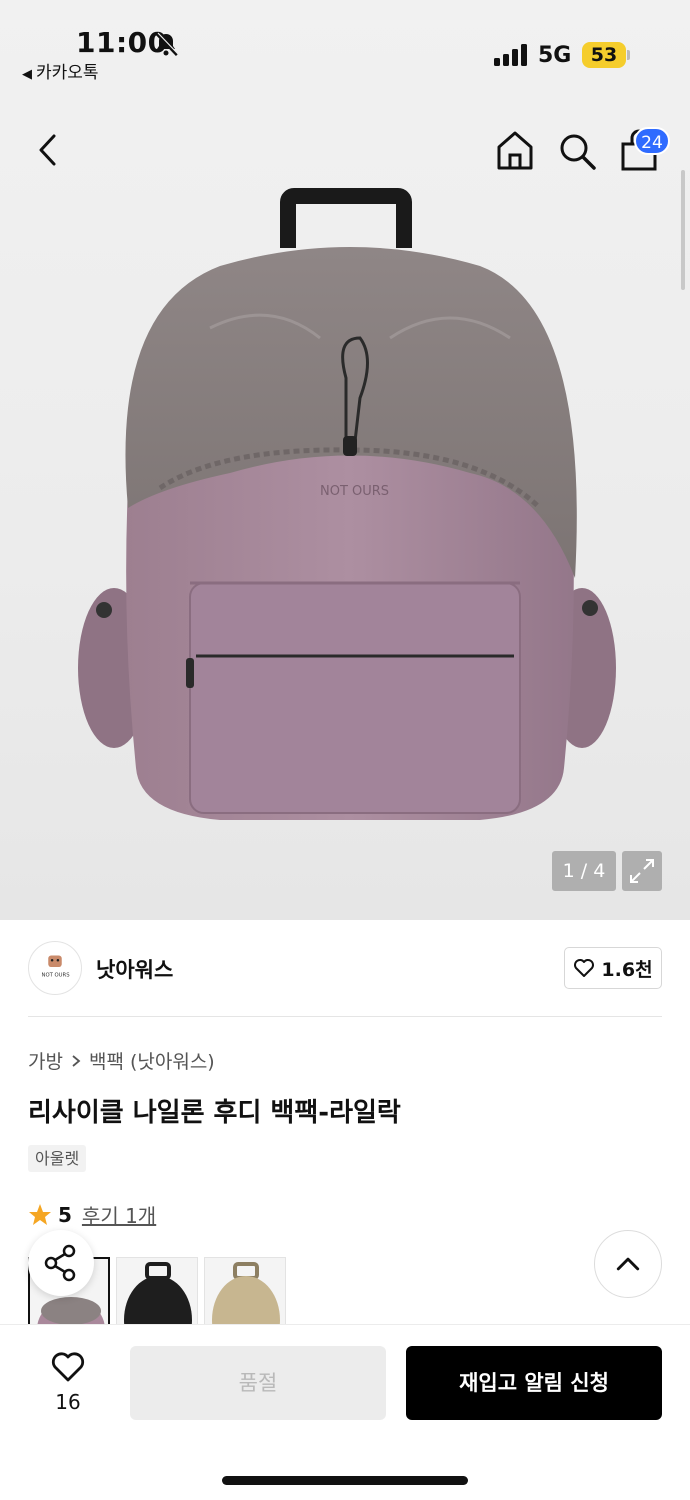  Describe the element at coordinates (345, 1016) in the screenshot. I see `divider` at that location.